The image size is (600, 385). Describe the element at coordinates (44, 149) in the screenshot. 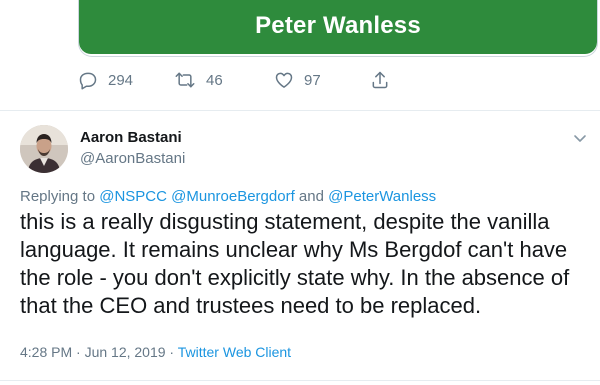

I see `avatar` at that location.